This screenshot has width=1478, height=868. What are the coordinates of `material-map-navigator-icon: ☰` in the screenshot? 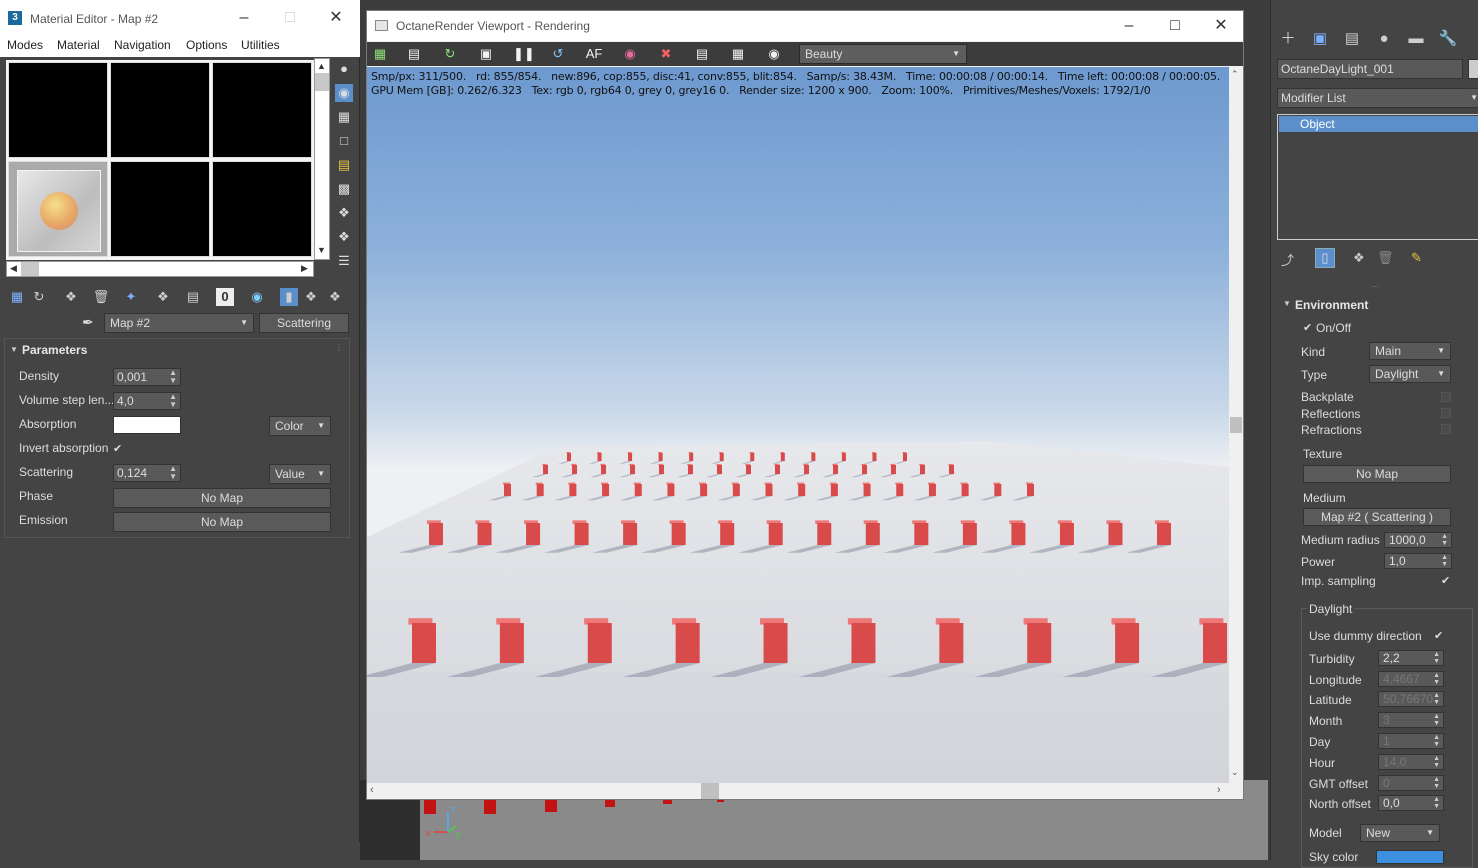 It's located at (344, 261).